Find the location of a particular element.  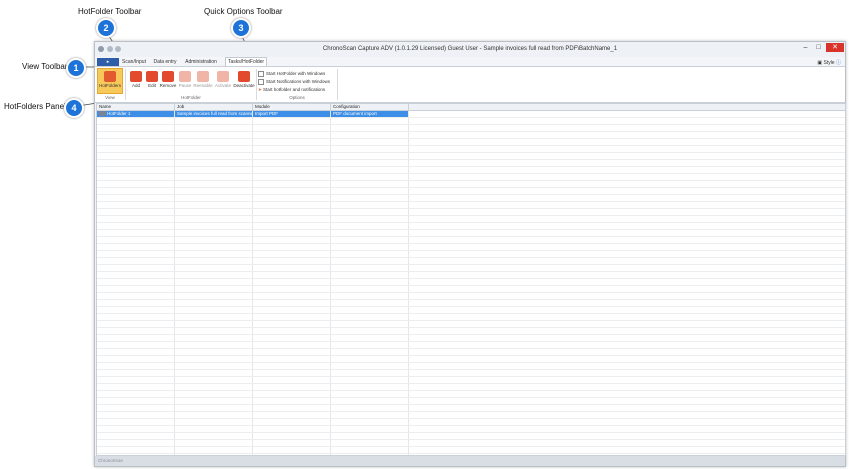

activate-button: Activate is located at coordinates (223, 78).